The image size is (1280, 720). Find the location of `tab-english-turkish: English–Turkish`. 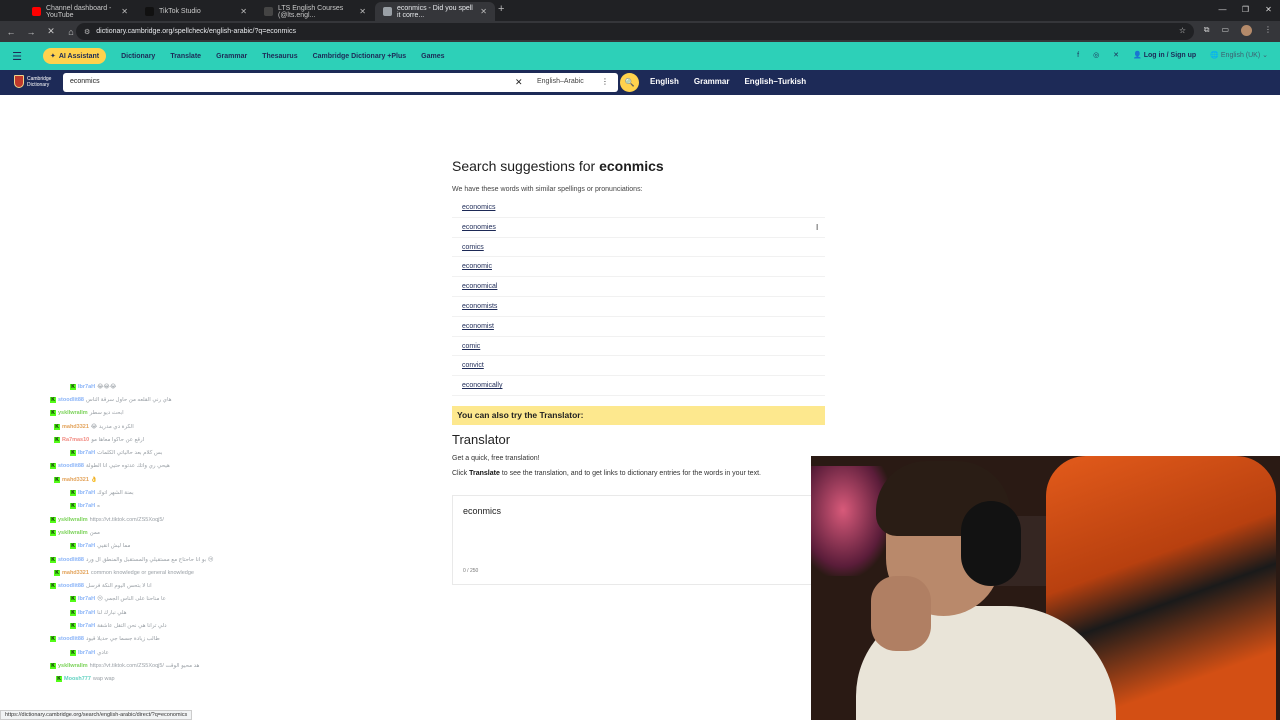

tab-english-turkish: English–Turkish is located at coordinates (775, 81).